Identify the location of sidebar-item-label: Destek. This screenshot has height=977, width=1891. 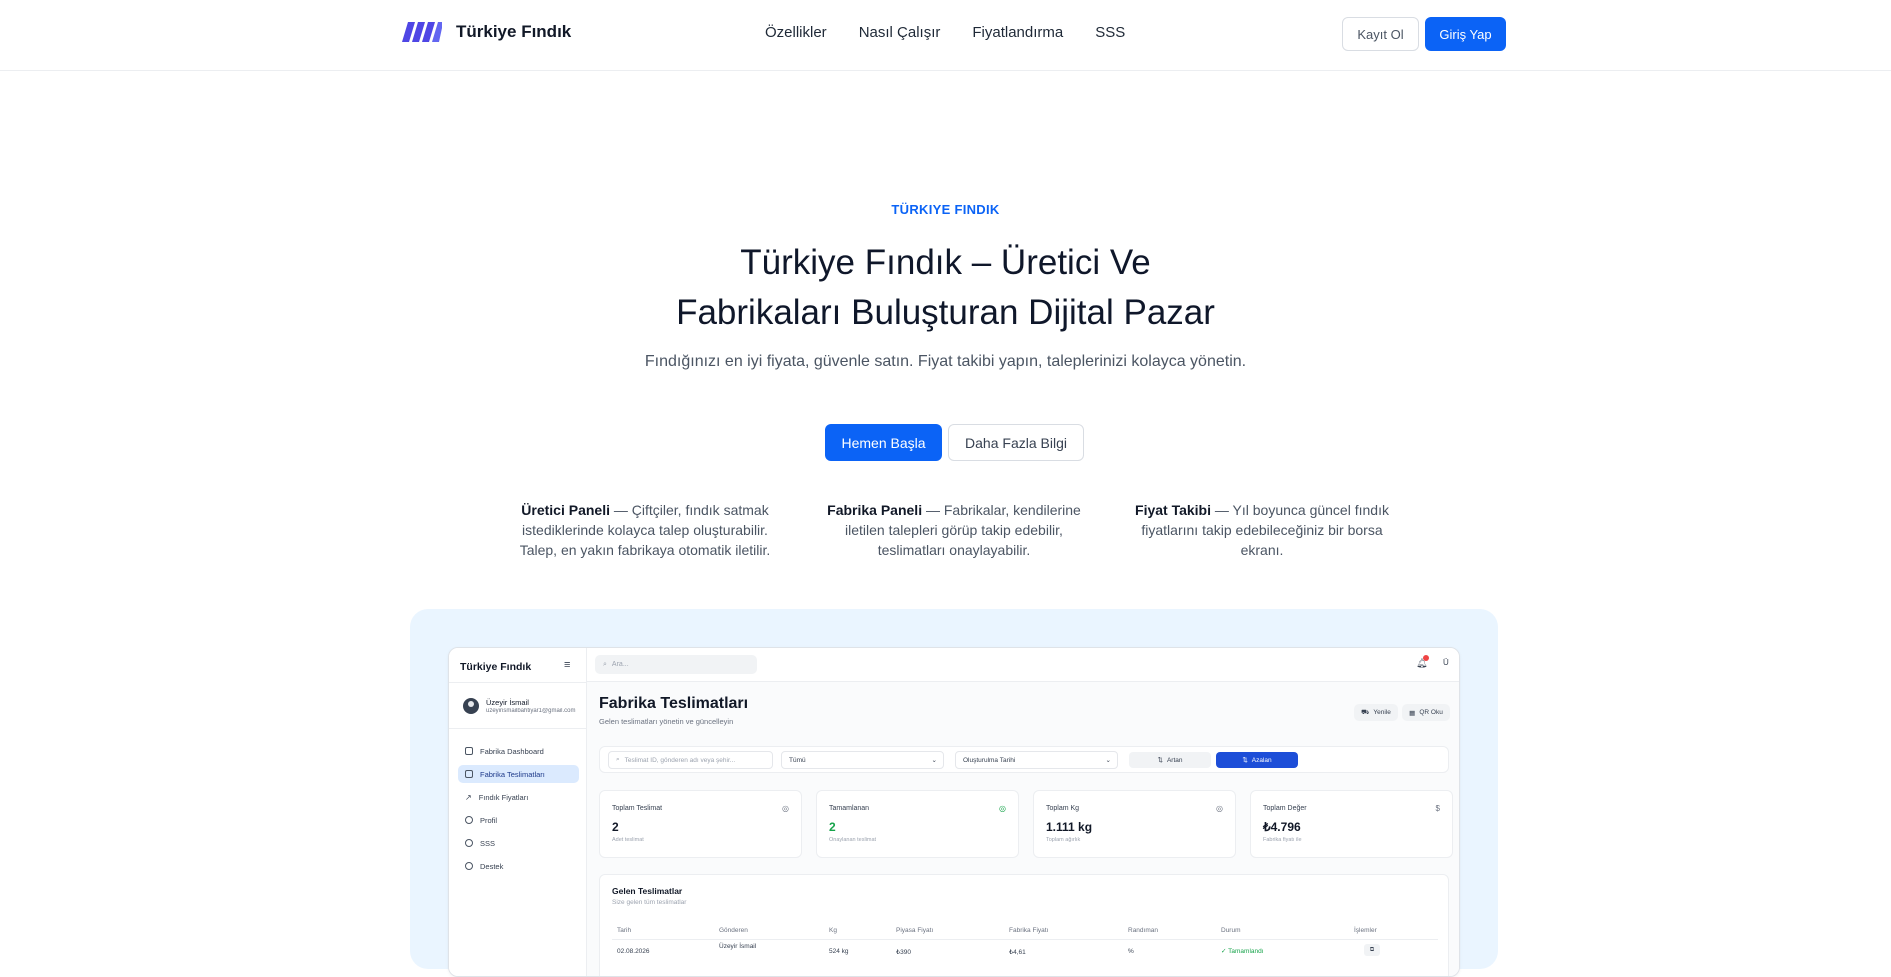
(492, 866).